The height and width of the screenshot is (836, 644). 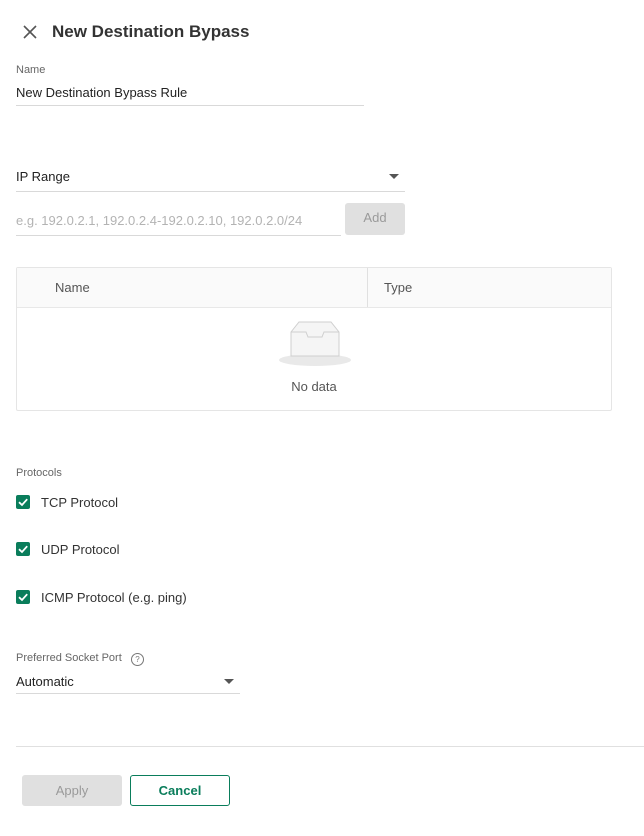 I want to click on add-button: Add, so click(x=375, y=219).